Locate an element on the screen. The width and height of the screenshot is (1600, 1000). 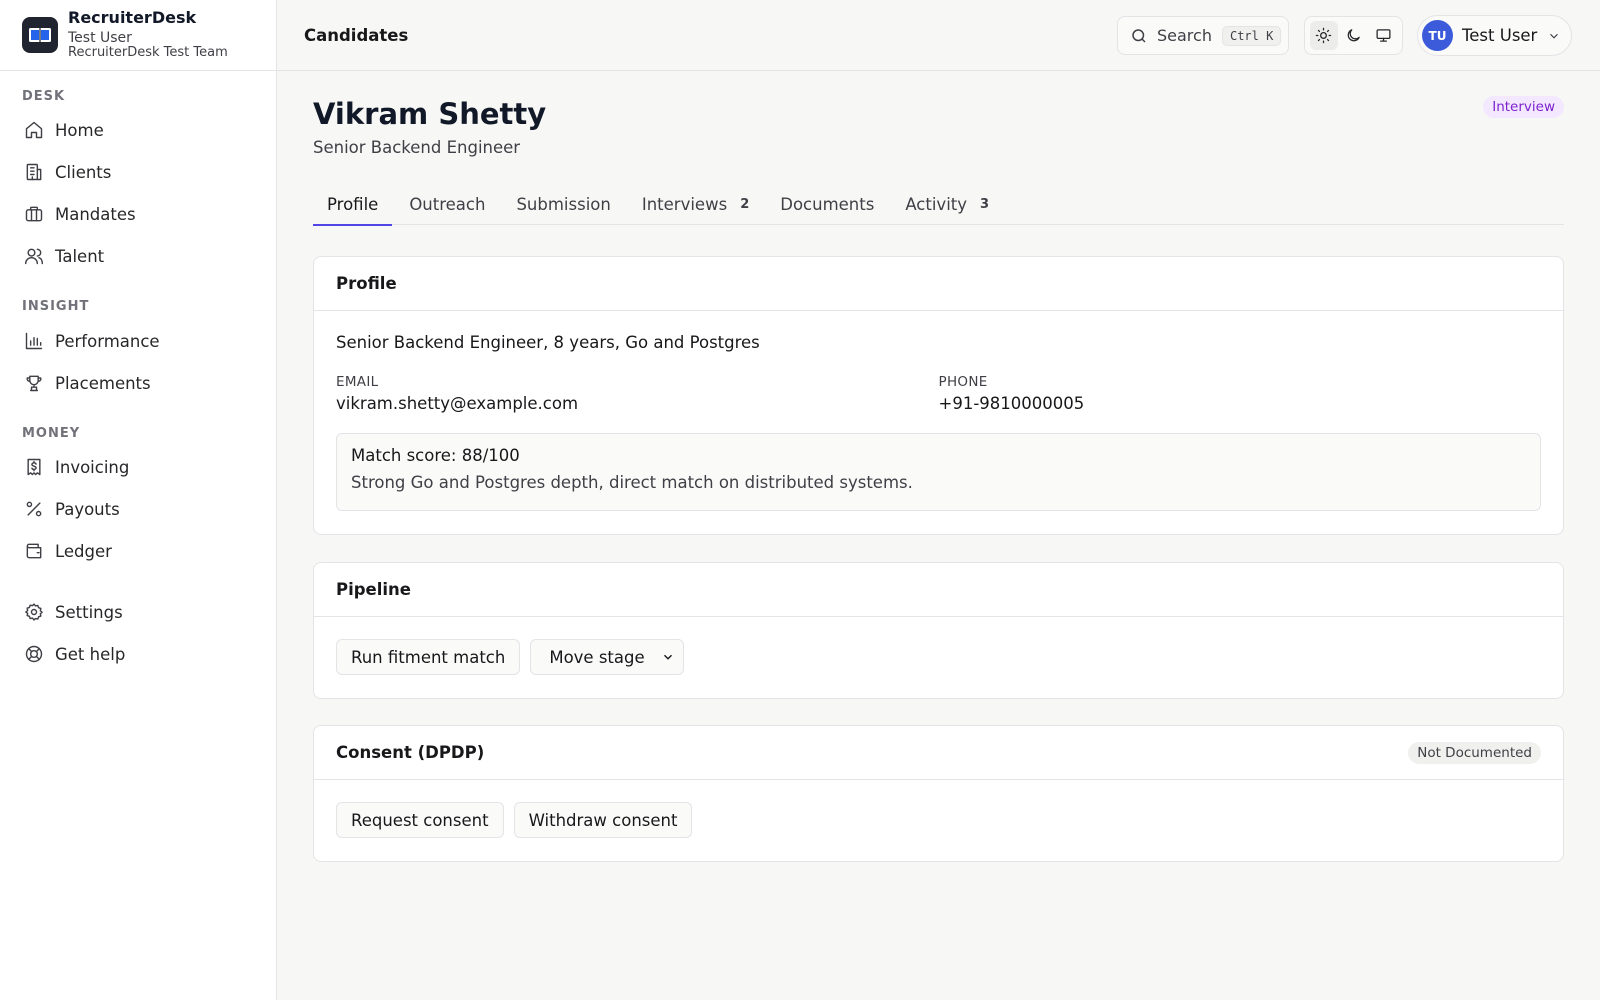
sidebar-item-settings: Settings is located at coordinates (138, 612).